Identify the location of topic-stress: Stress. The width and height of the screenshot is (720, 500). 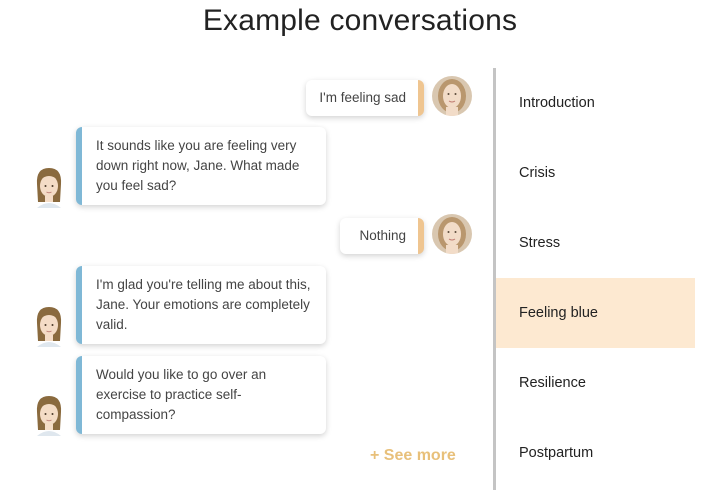
(595, 243).